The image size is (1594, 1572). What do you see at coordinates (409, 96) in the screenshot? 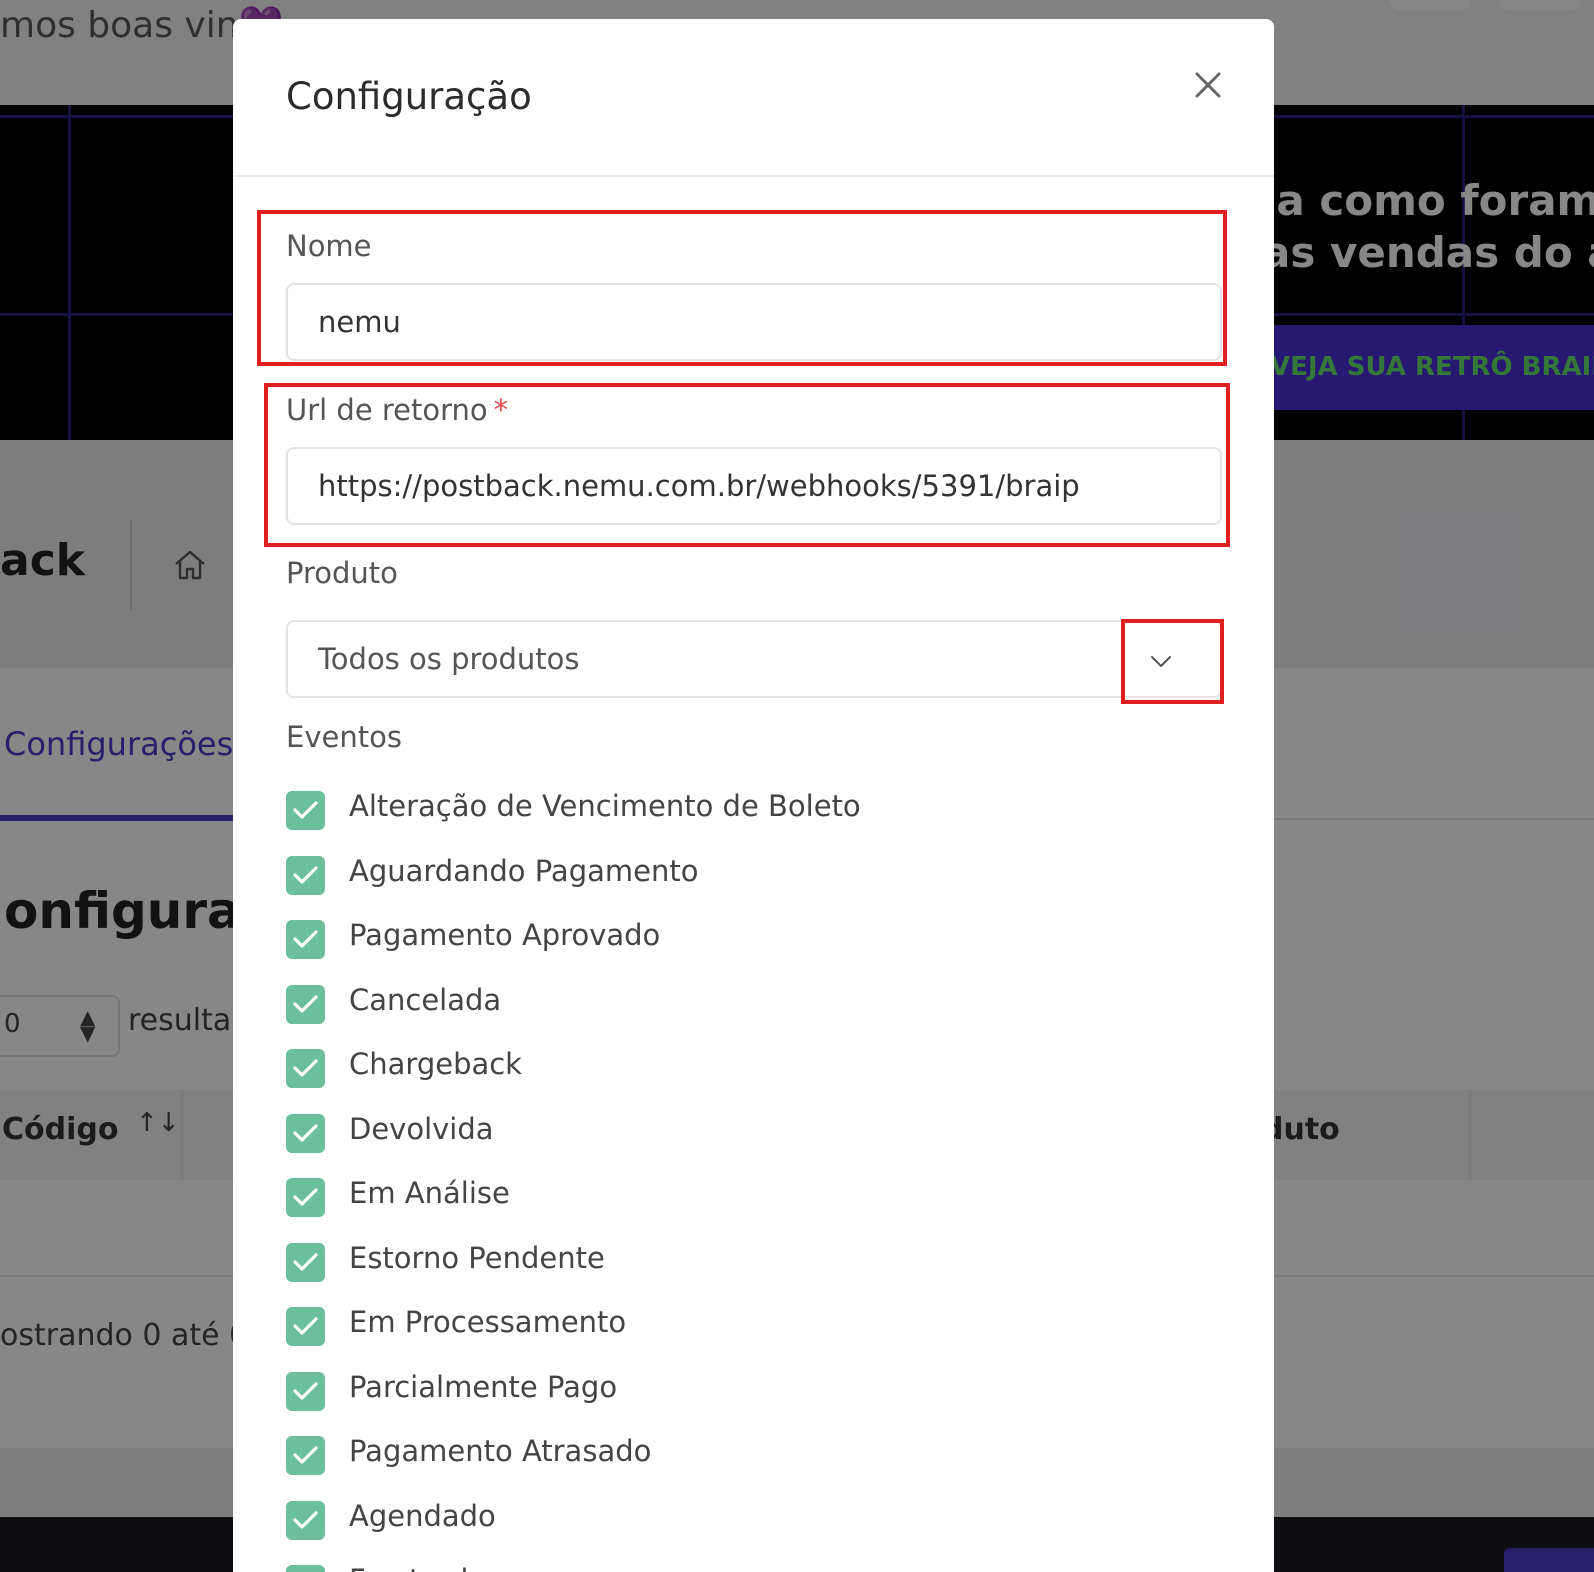
I see `modal-title: Configuração` at bounding box center [409, 96].